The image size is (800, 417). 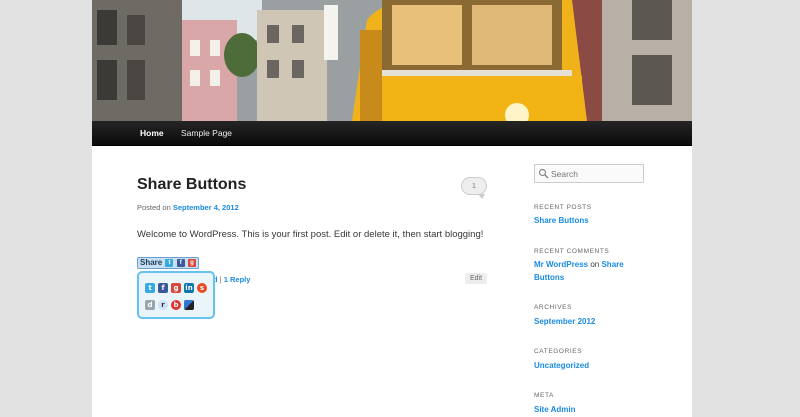 What do you see at coordinates (206, 133) in the screenshot?
I see `nav-sample-page: Sample Page` at bounding box center [206, 133].